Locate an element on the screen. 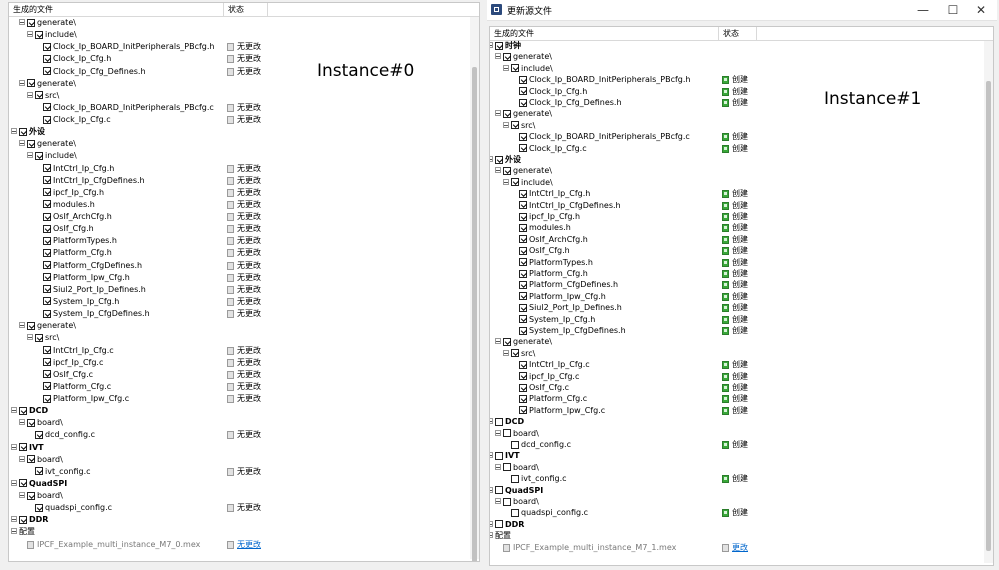  tree-row: OsIf_ArchCfg.h 创建 is located at coordinates (736, 240).